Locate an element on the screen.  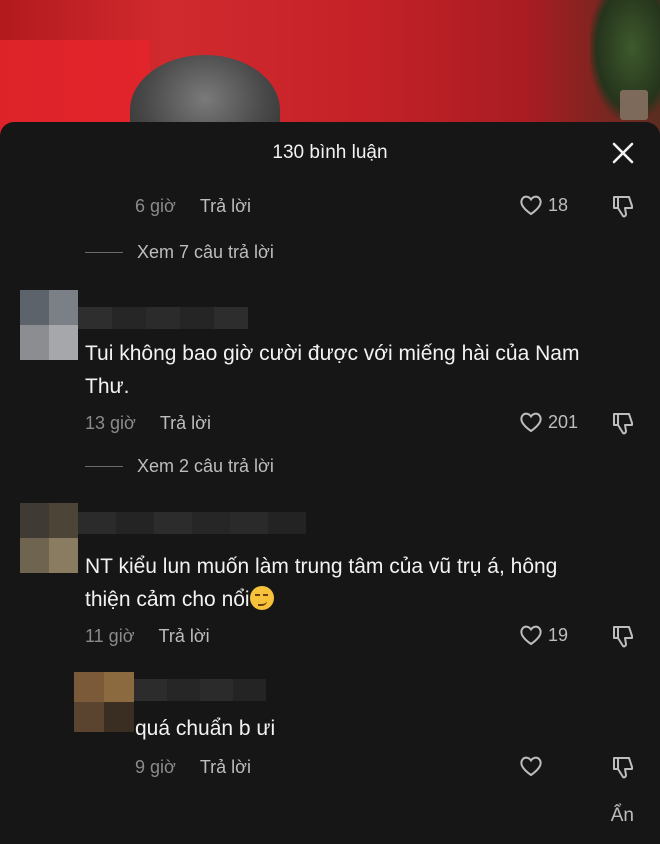
comment-count-title: 130 bình luận is located at coordinates (330, 152).